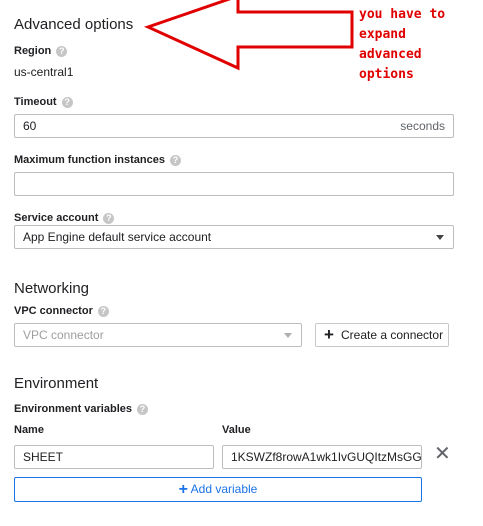  What do you see at coordinates (442, 454) in the screenshot?
I see `close-icon: ✕` at bounding box center [442, 454].